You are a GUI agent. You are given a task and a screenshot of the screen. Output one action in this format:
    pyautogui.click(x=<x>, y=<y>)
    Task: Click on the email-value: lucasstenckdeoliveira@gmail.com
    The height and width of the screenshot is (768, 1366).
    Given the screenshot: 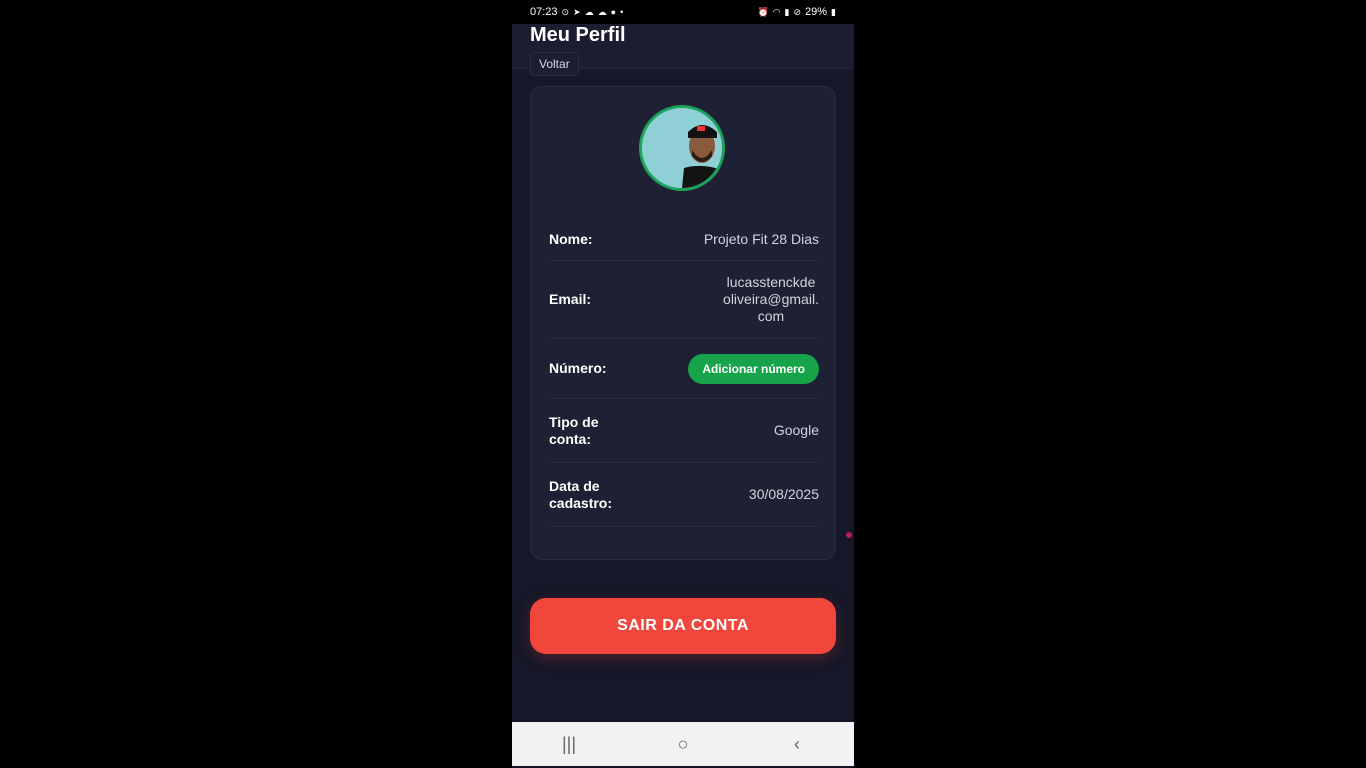 What is the action you would take?
    pyautogui.click(x=771, y=299)
    